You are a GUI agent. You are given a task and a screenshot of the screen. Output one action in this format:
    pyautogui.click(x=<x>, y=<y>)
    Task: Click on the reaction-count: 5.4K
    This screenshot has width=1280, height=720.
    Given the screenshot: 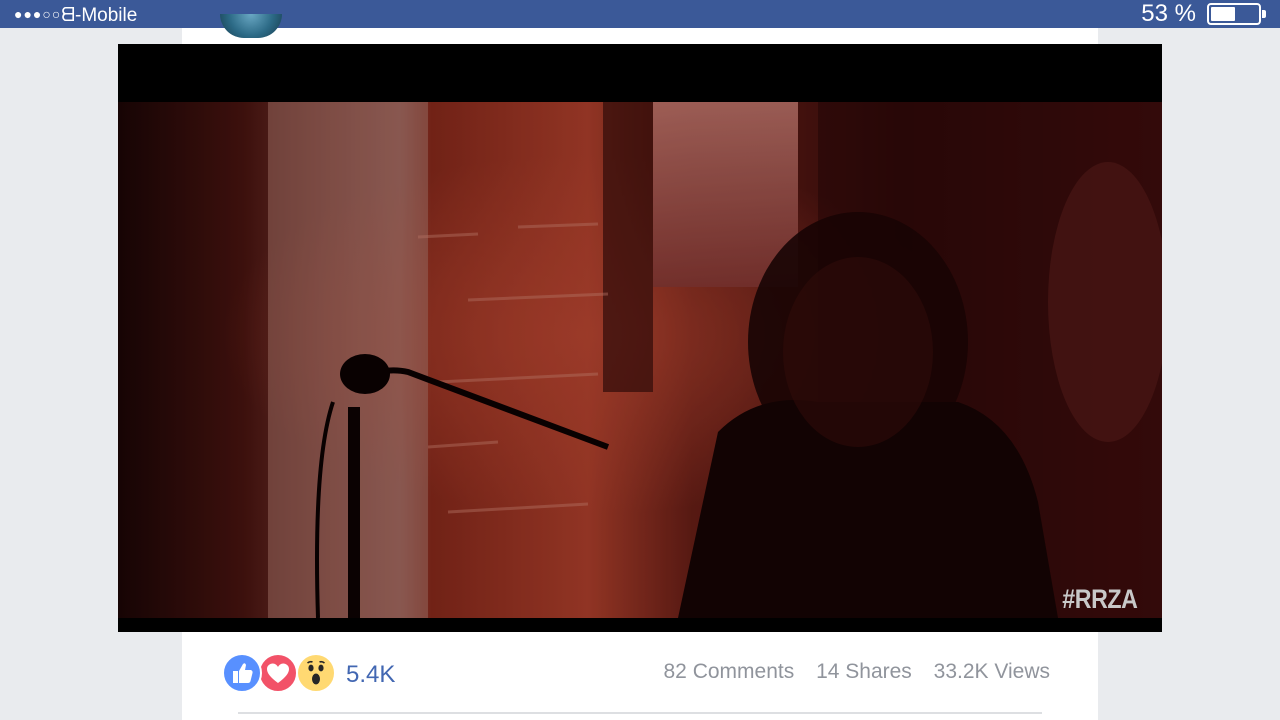 What is the action you would take?
    pyautogui.click(x=370, y=675)
    